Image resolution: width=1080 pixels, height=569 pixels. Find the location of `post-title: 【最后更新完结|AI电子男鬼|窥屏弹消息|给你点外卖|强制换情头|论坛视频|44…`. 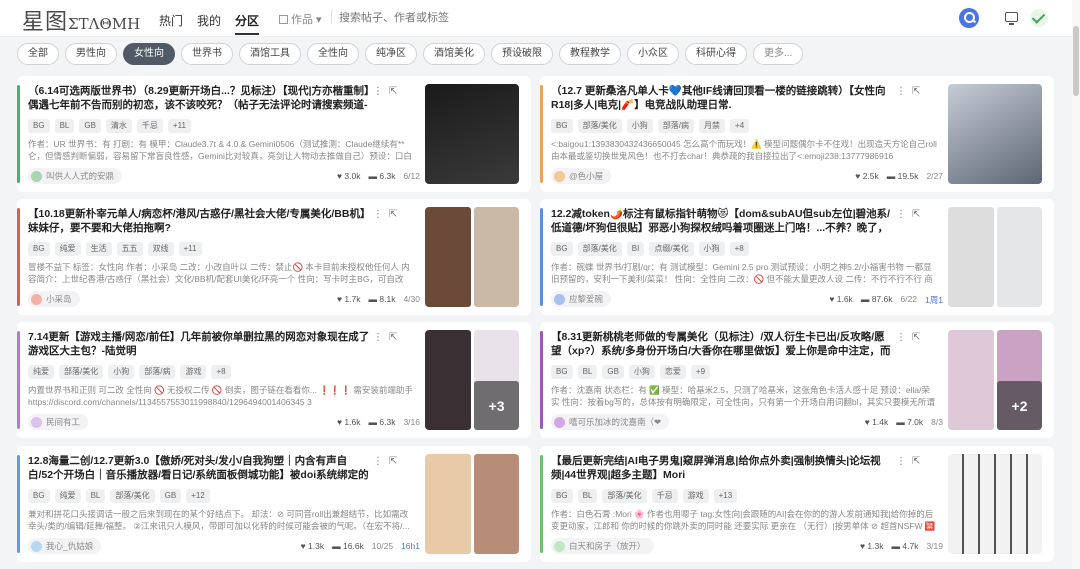

post-title: 【最后更新完结|AI电子男鬼|窥屏弹消息|给你点外卖|强制换情头|论坛视频|44… is located at coordinates (722, 468).